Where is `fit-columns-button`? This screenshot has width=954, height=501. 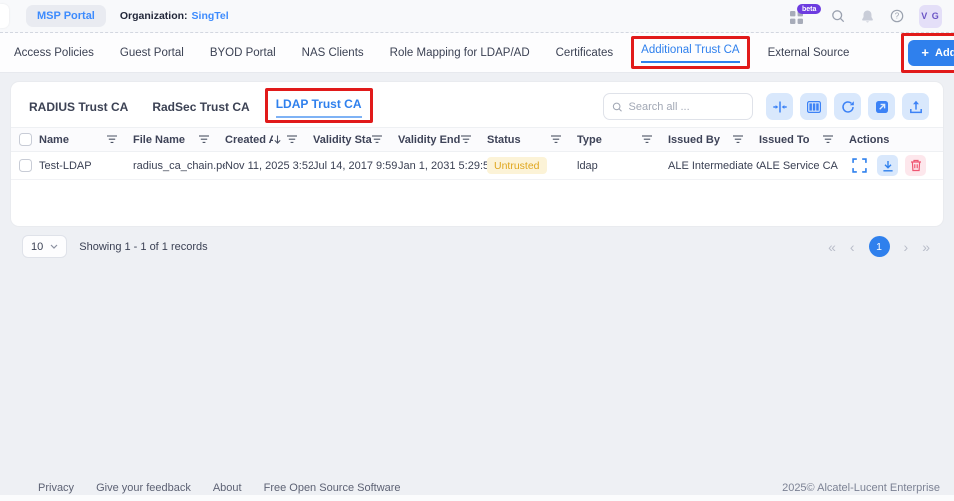
fit-columns-button is located at coordinates (779, 106).